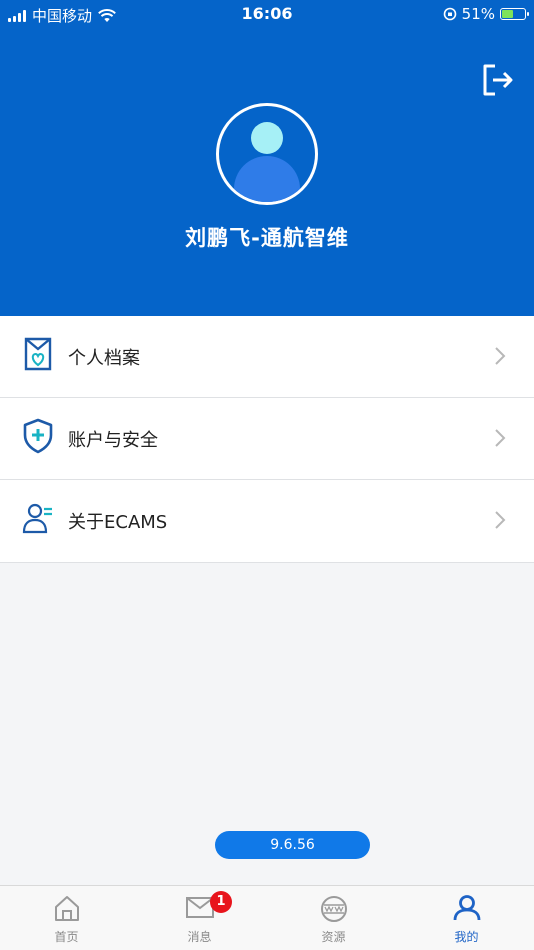 The height and width of the screenshot is (950, 534). I want to click on tab-resources: 资源, so click(333, 918).